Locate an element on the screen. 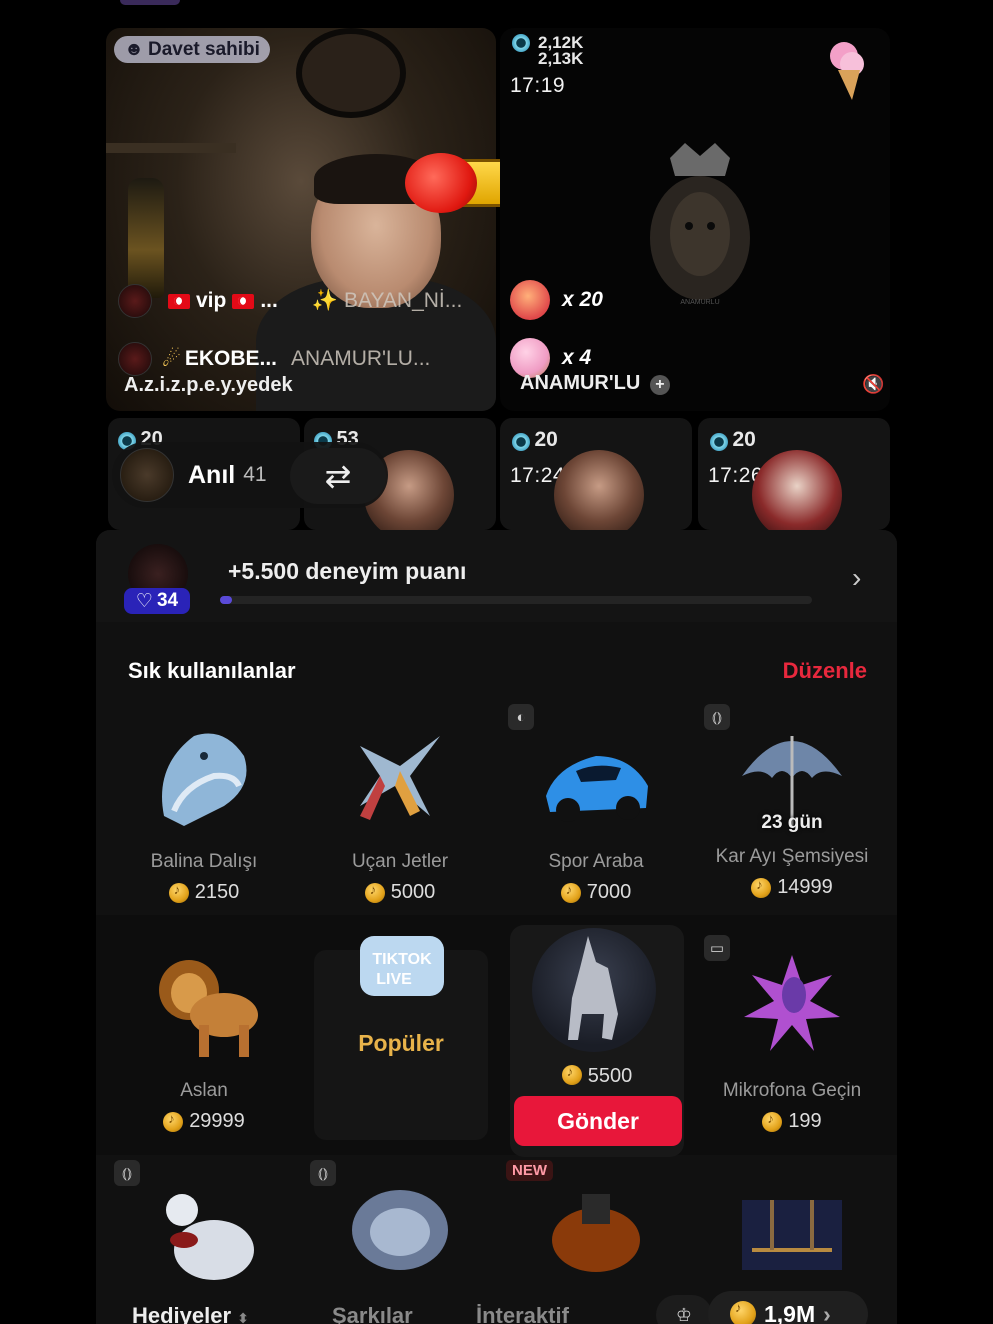 This screenshot has height=1324, width=993. lion-gift-icon is located at coordinates (208, 1008).